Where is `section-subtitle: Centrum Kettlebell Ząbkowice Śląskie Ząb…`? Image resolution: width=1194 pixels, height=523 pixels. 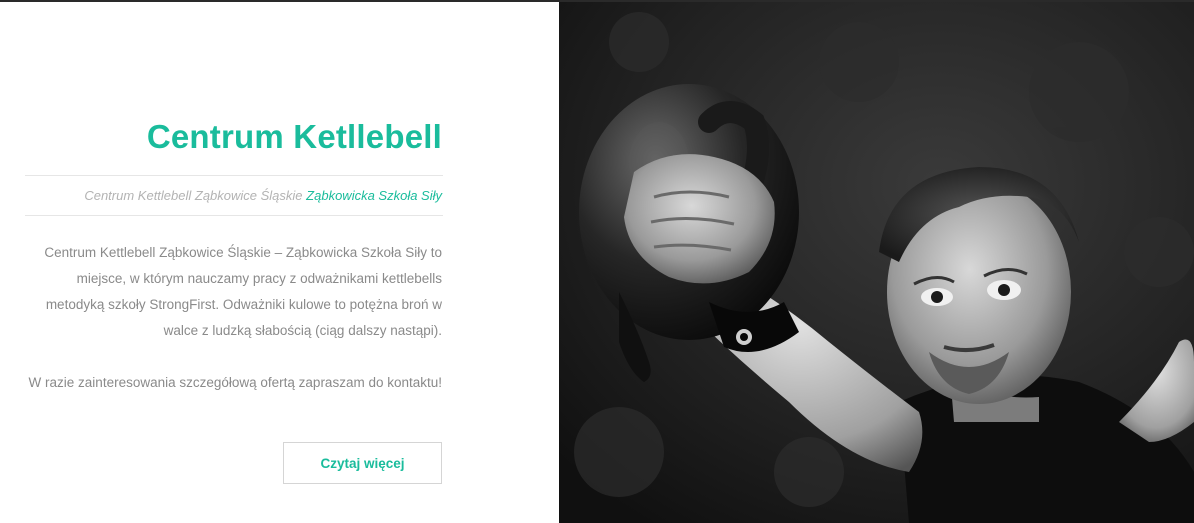 section-subtitle: Centrum Kettlebell Ząbkowice Śląskie Ząb… is located at coordinates (263, 195).